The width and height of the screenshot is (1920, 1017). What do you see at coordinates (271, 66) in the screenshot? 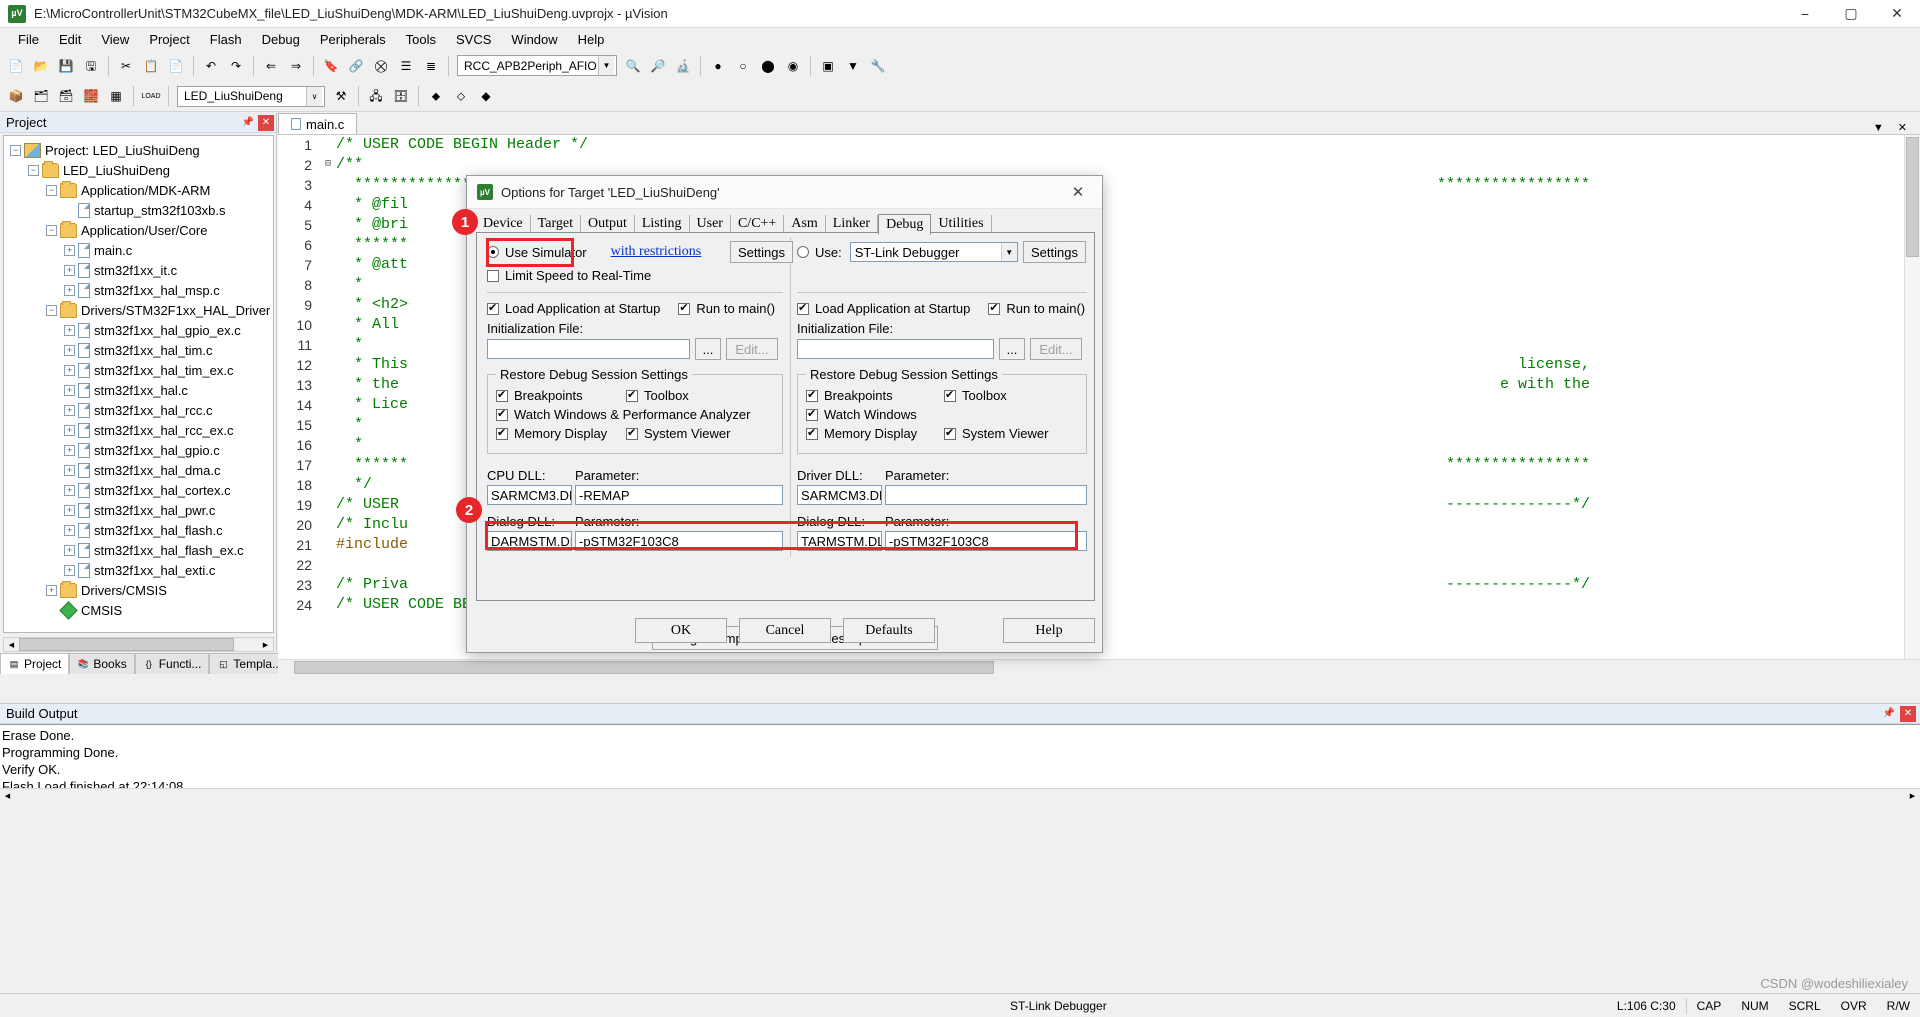
I see `toolbar-button-9: ⇐` at bounding box center [271, 66].